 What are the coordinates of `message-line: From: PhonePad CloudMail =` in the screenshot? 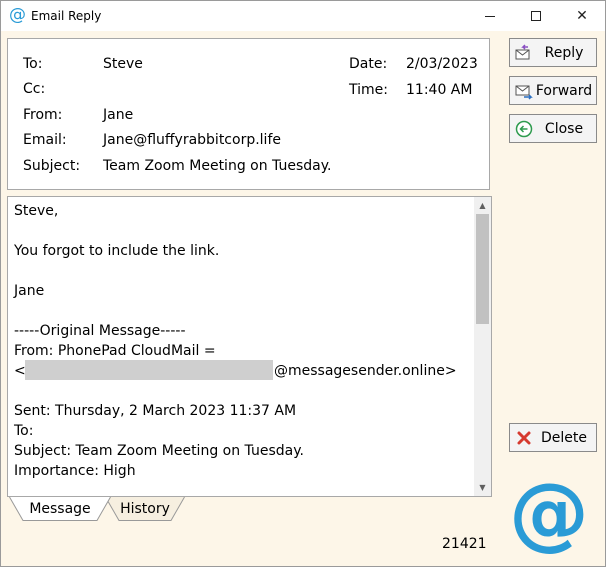 It's located at (115, 351).